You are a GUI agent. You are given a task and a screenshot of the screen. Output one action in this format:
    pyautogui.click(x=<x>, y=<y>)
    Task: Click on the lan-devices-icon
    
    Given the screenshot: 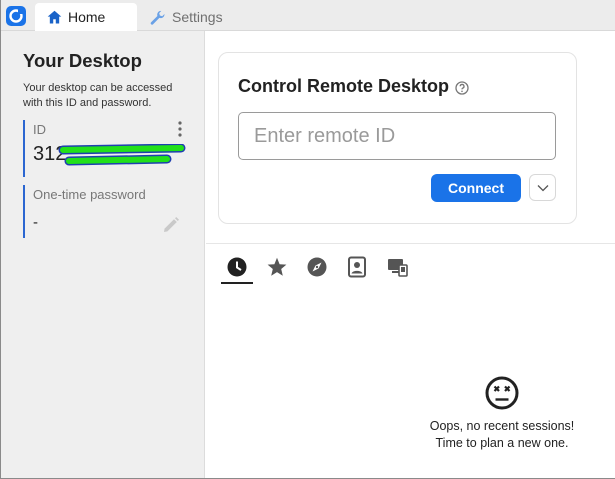 What is the action you would take?
    pyautogui.click(x=398, y=268)
    